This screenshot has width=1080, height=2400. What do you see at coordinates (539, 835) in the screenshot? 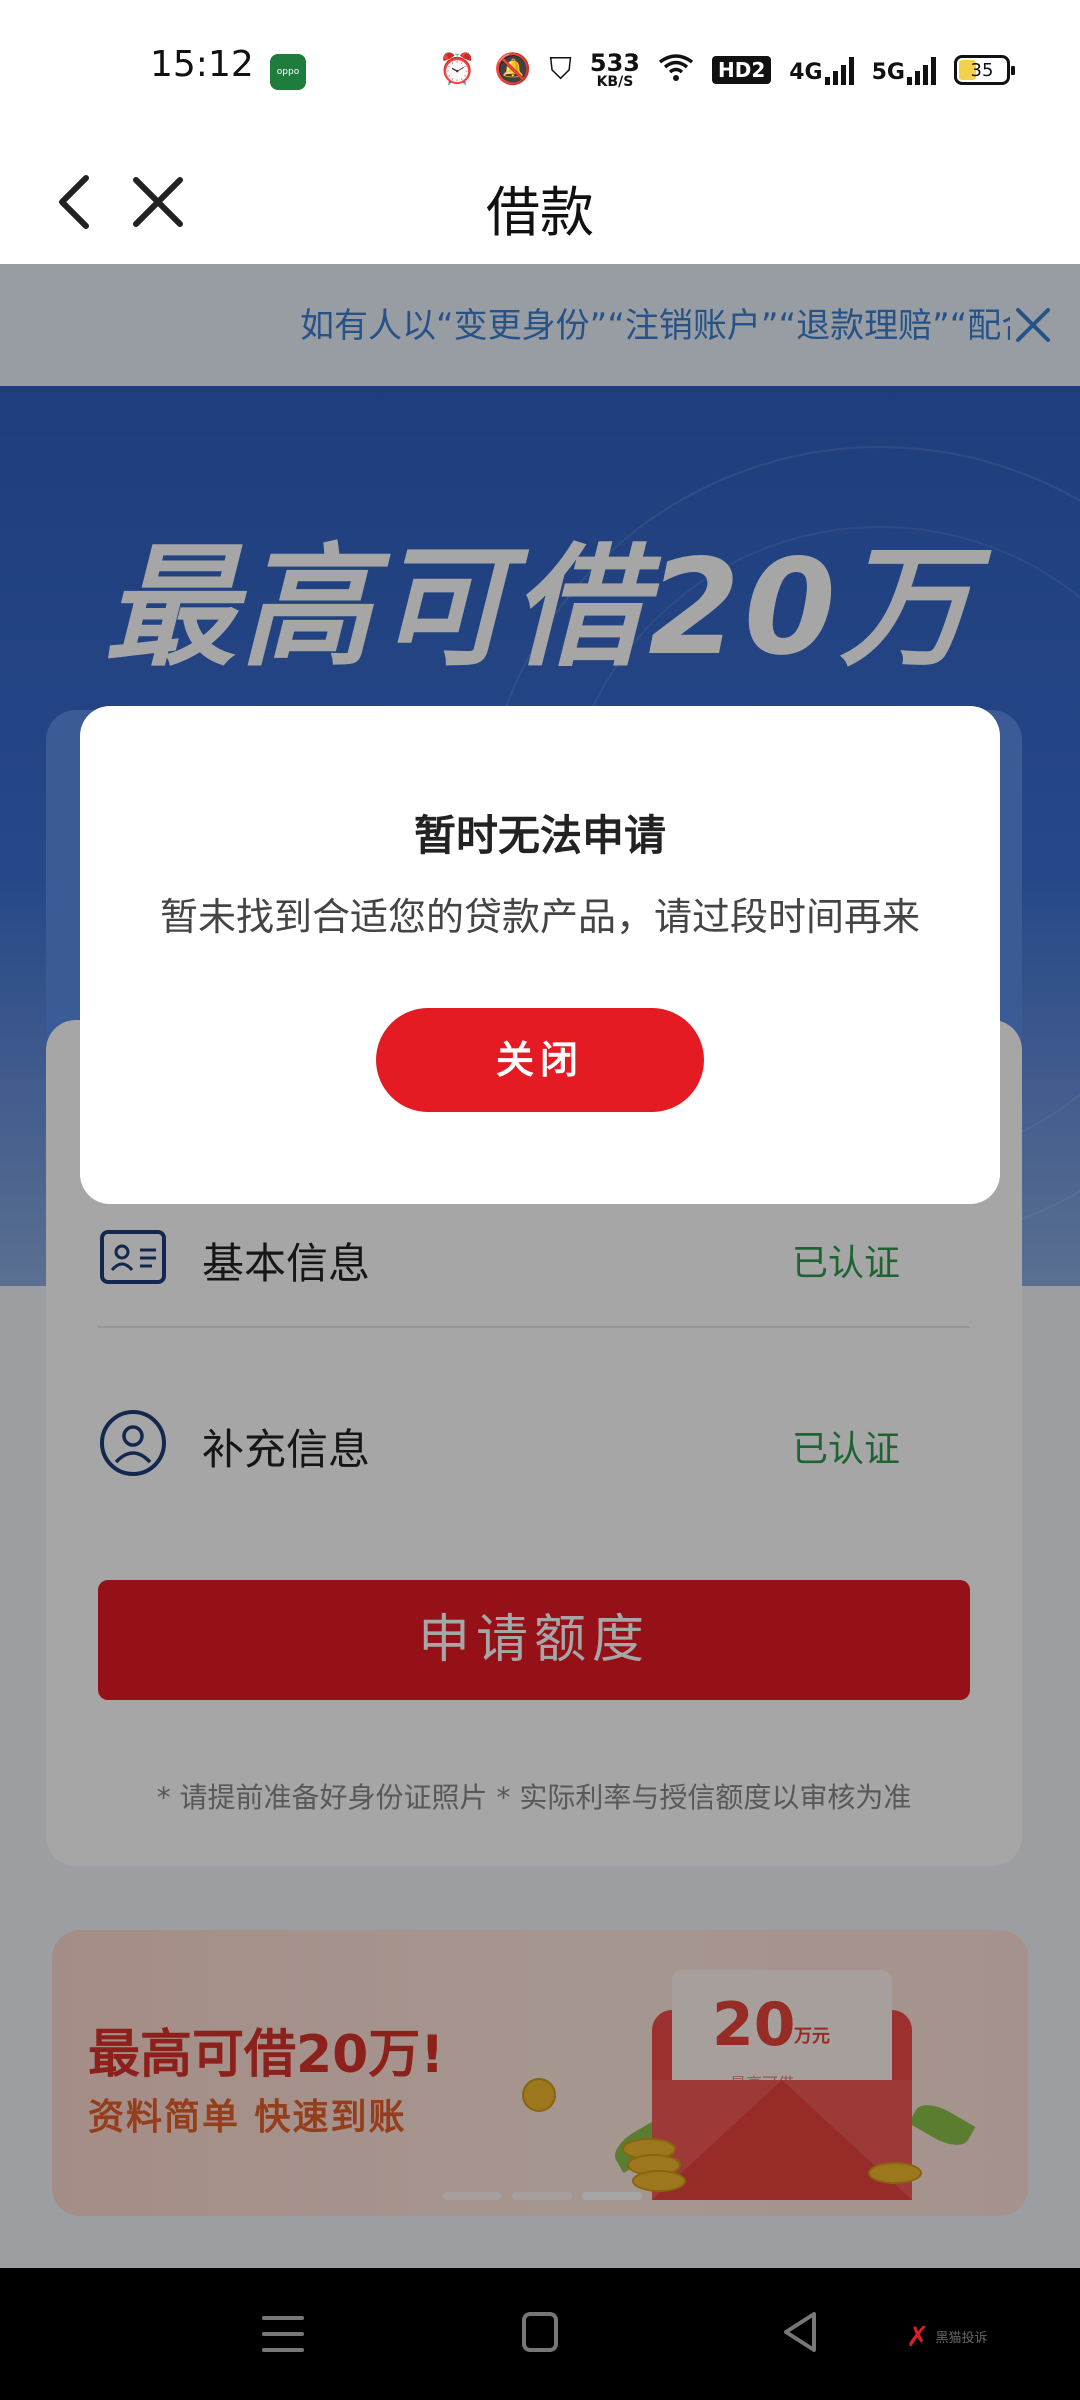
I see `dialog-title: 暂时无法申请` at bounding box center [539, 835].